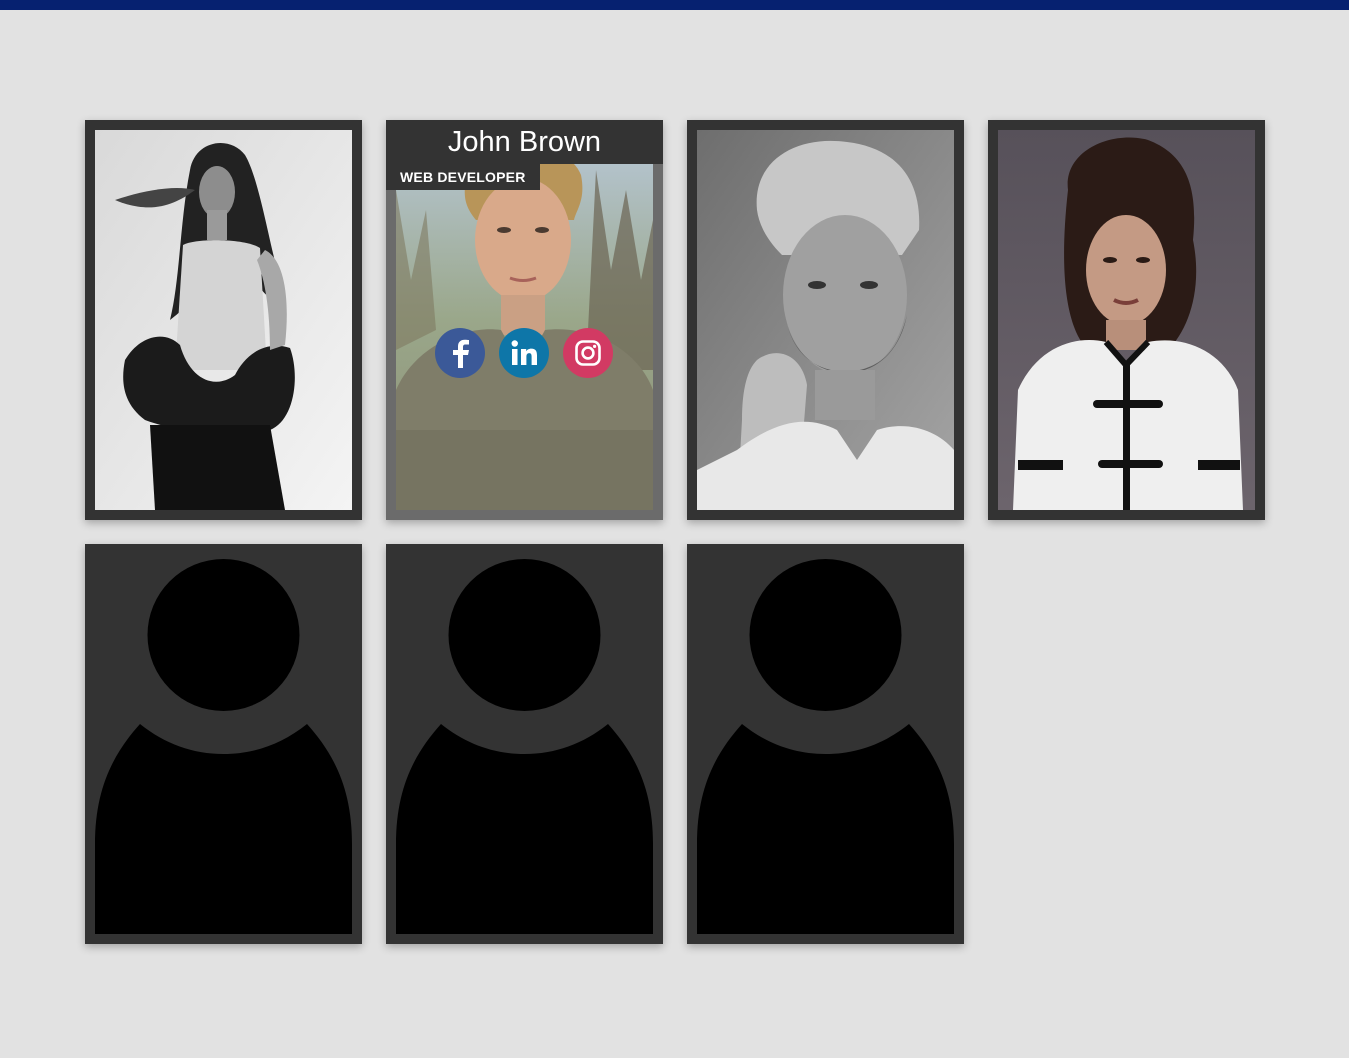 The image size is (1349, 1058). Describe the element at coordinates (674, 5) in the screenshot. I see `top-bar` at that location.